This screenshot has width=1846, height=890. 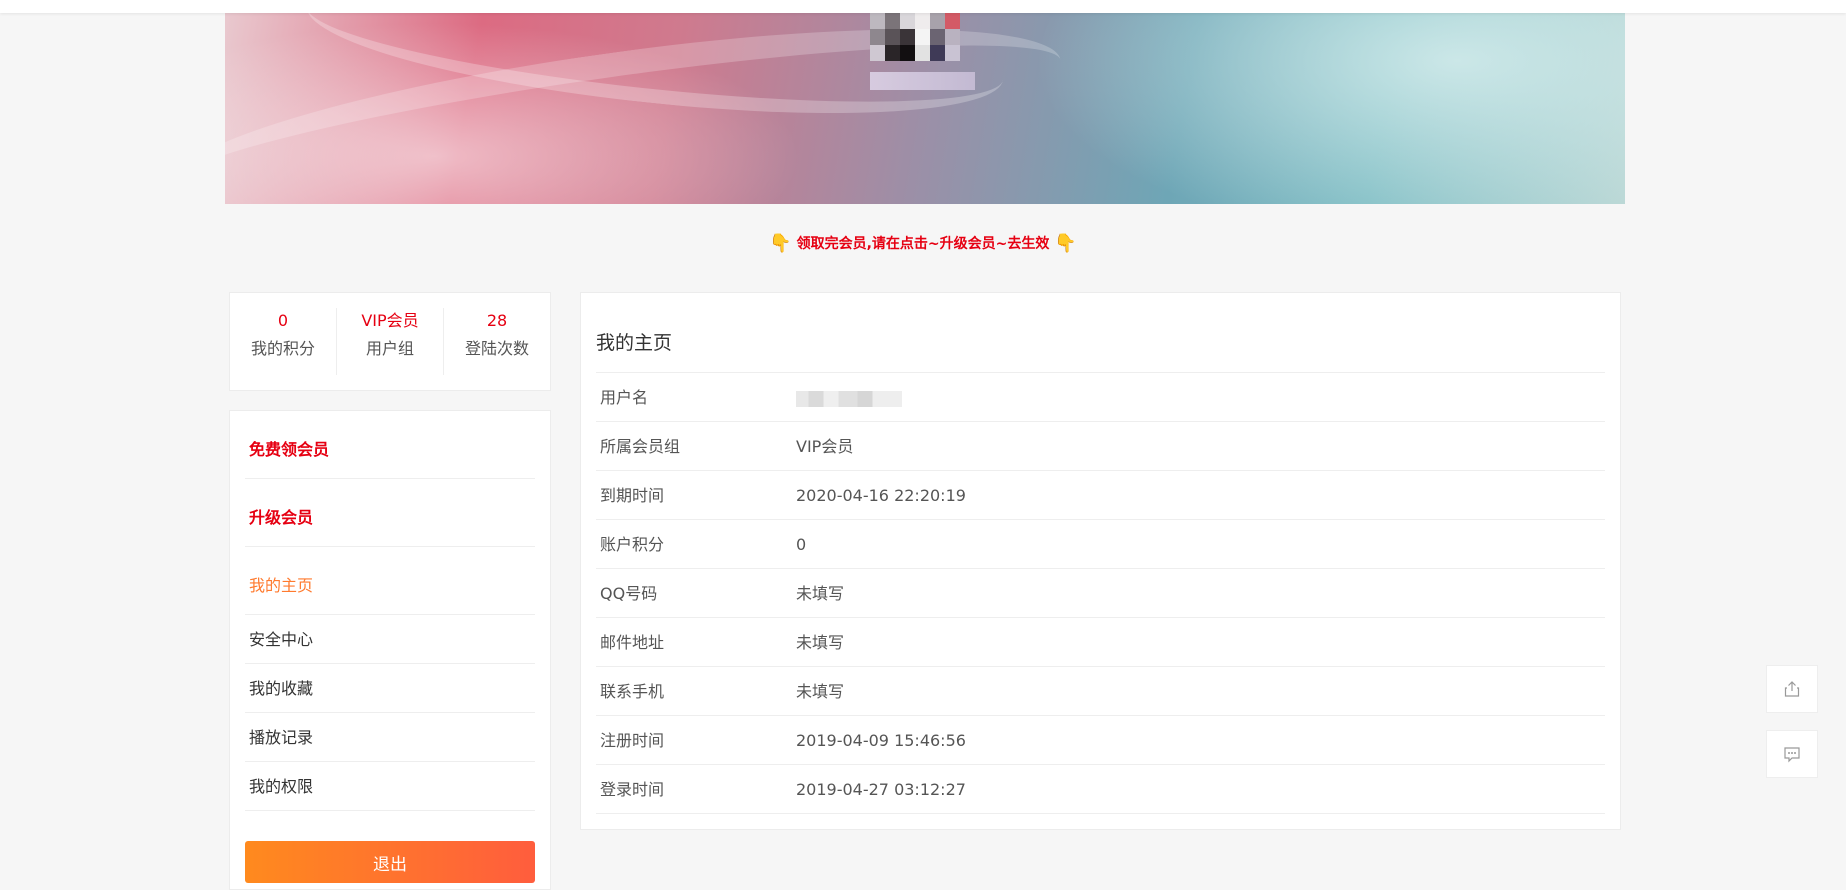 I want to click on comment-button, so click(x=1792, y=754).